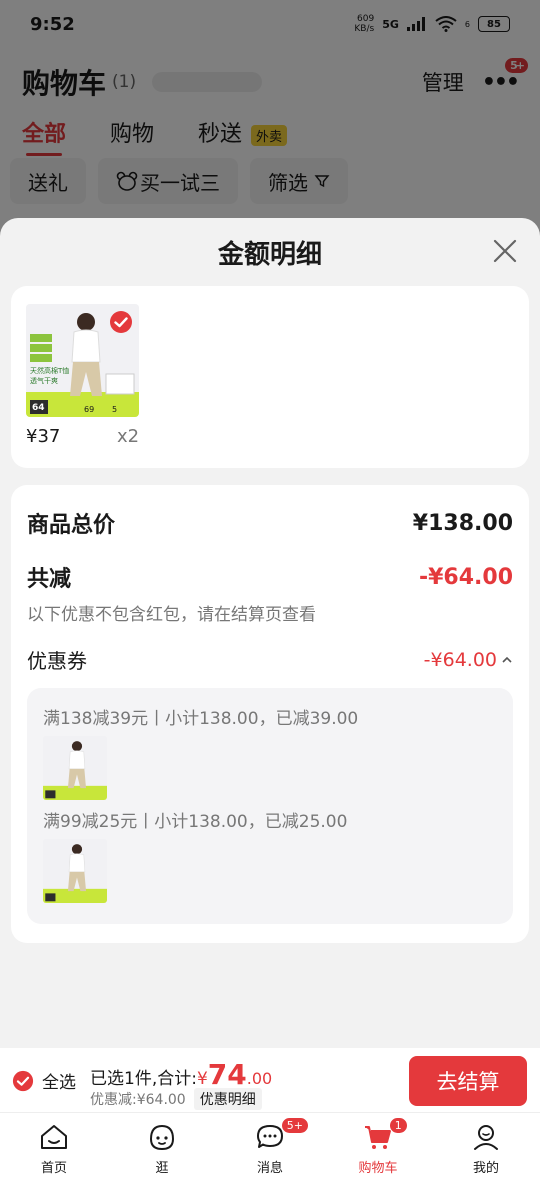  What do you see at coordinates (49, 579) in the screenshot?
I see `reduce-label: 共减` at bounding box center [49, 579].